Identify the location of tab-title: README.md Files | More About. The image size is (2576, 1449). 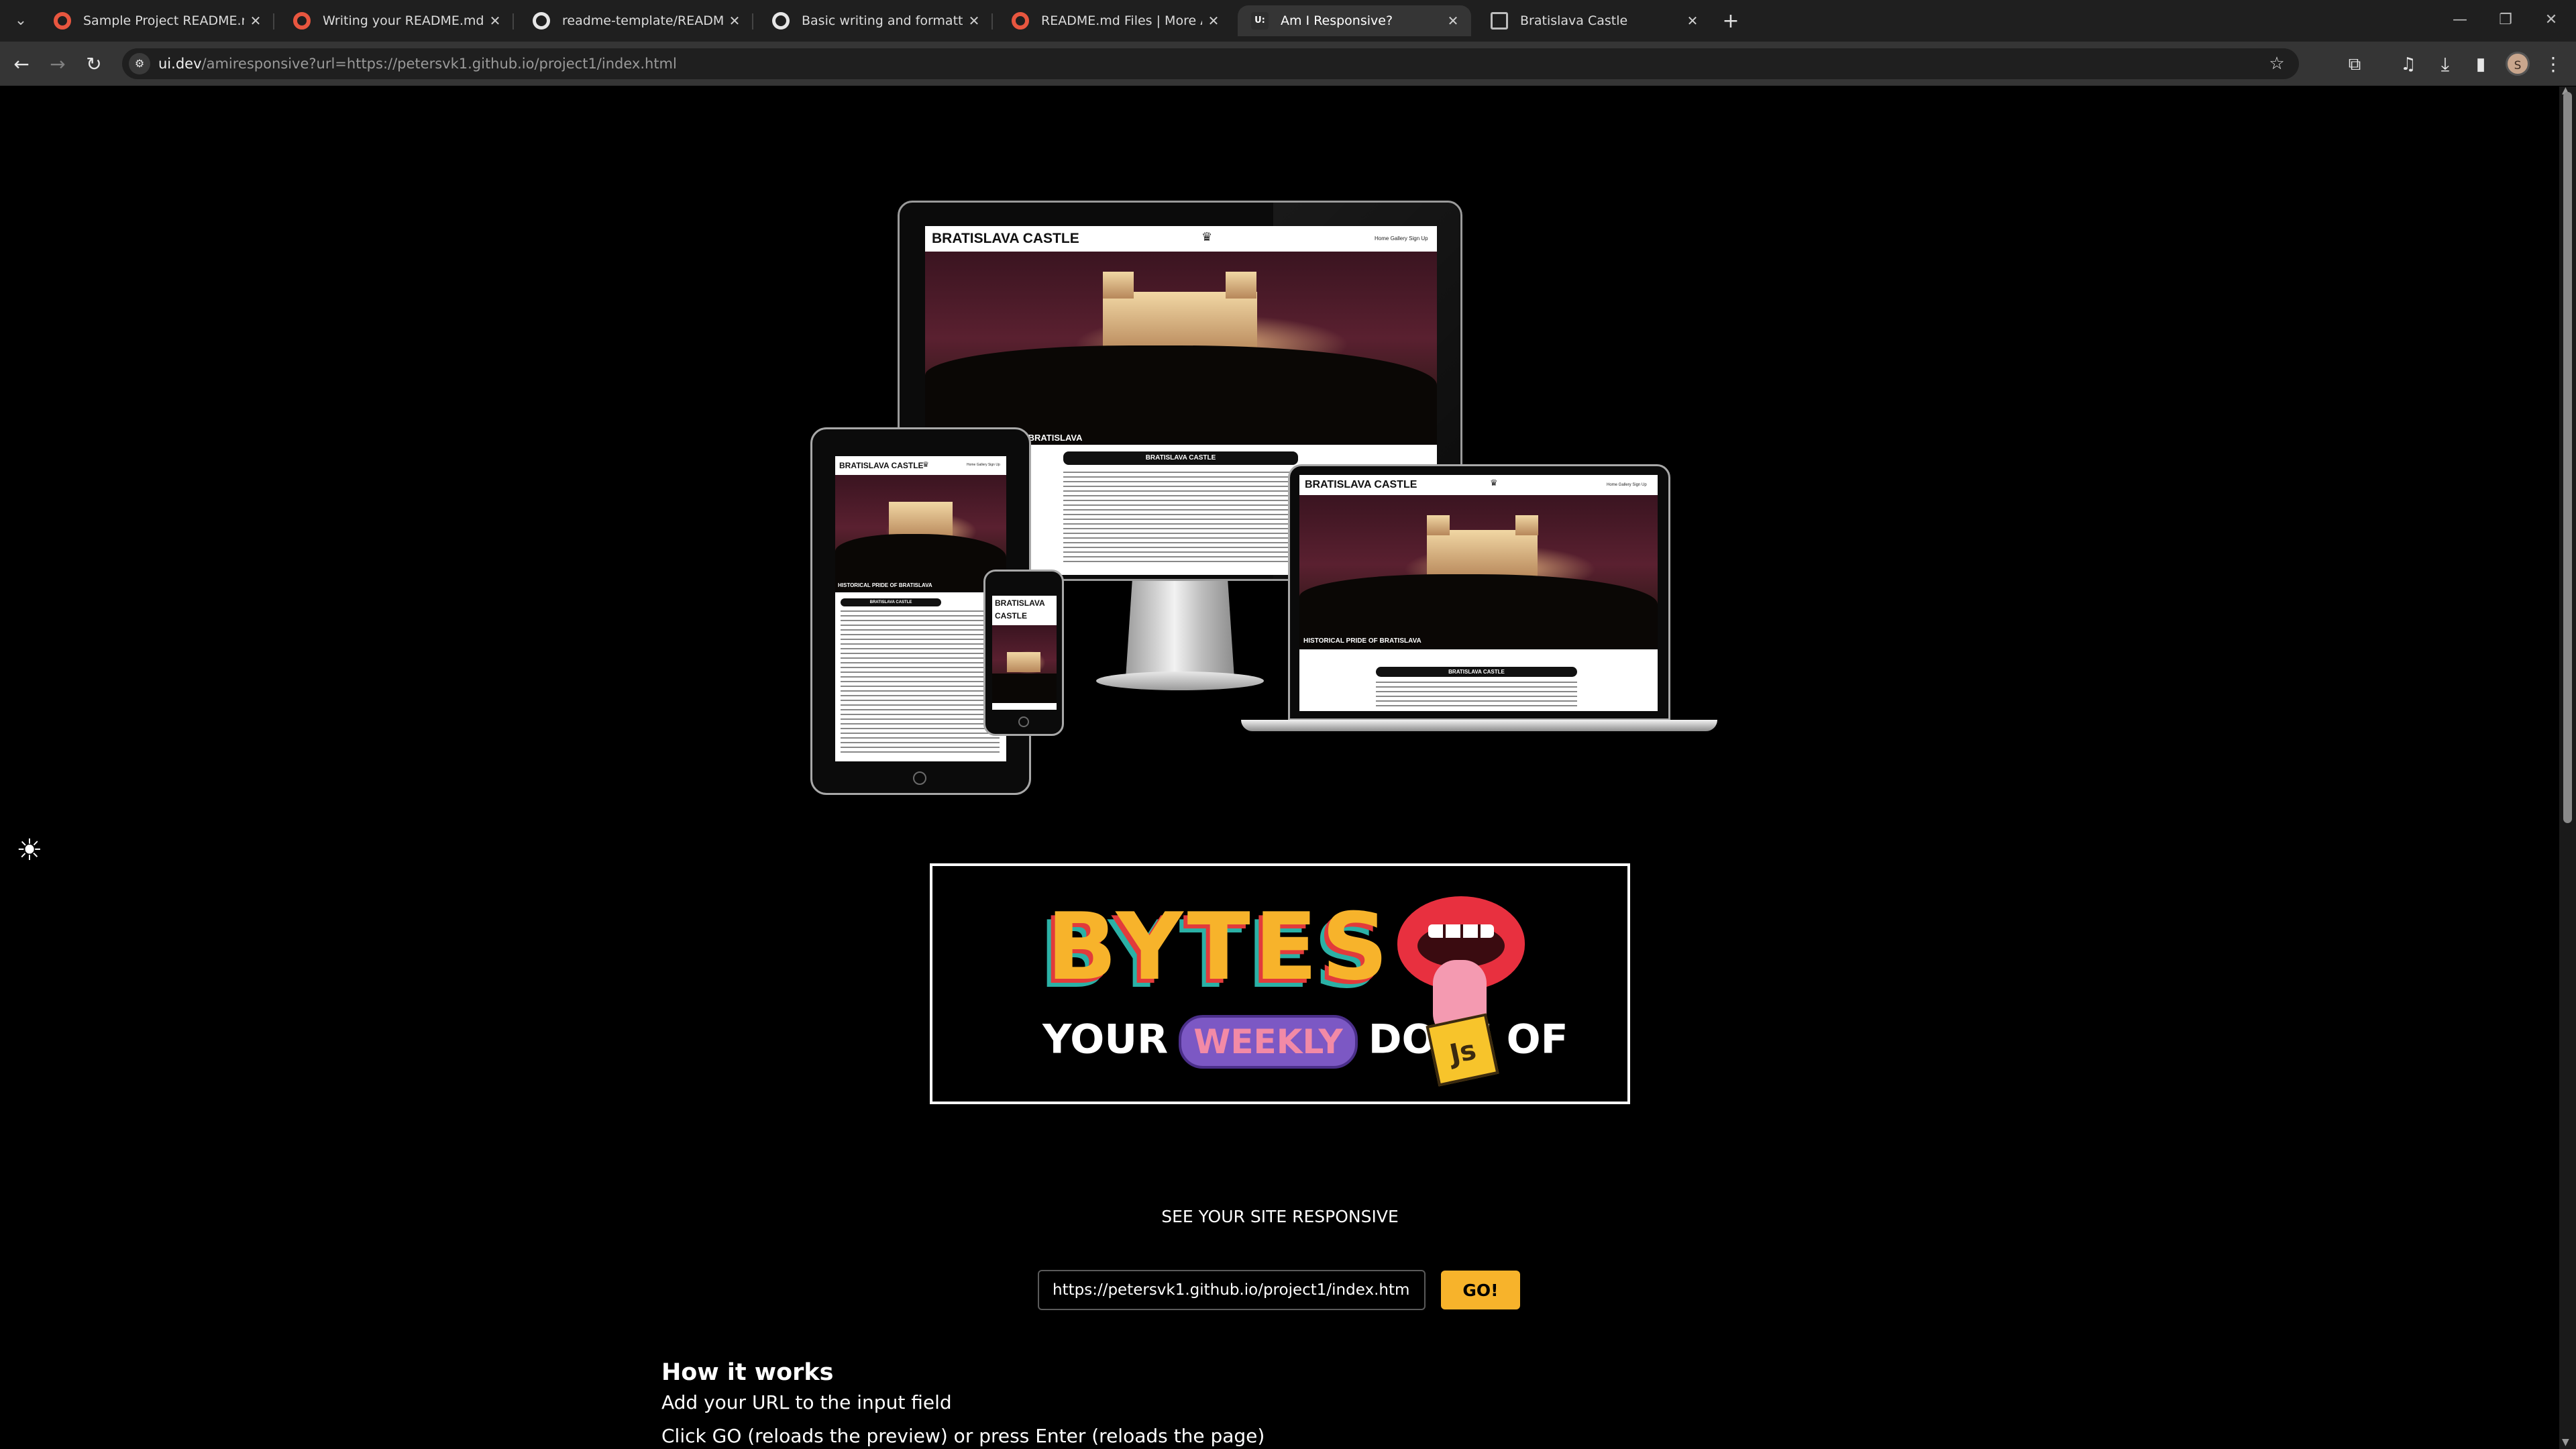
(1121, 20).